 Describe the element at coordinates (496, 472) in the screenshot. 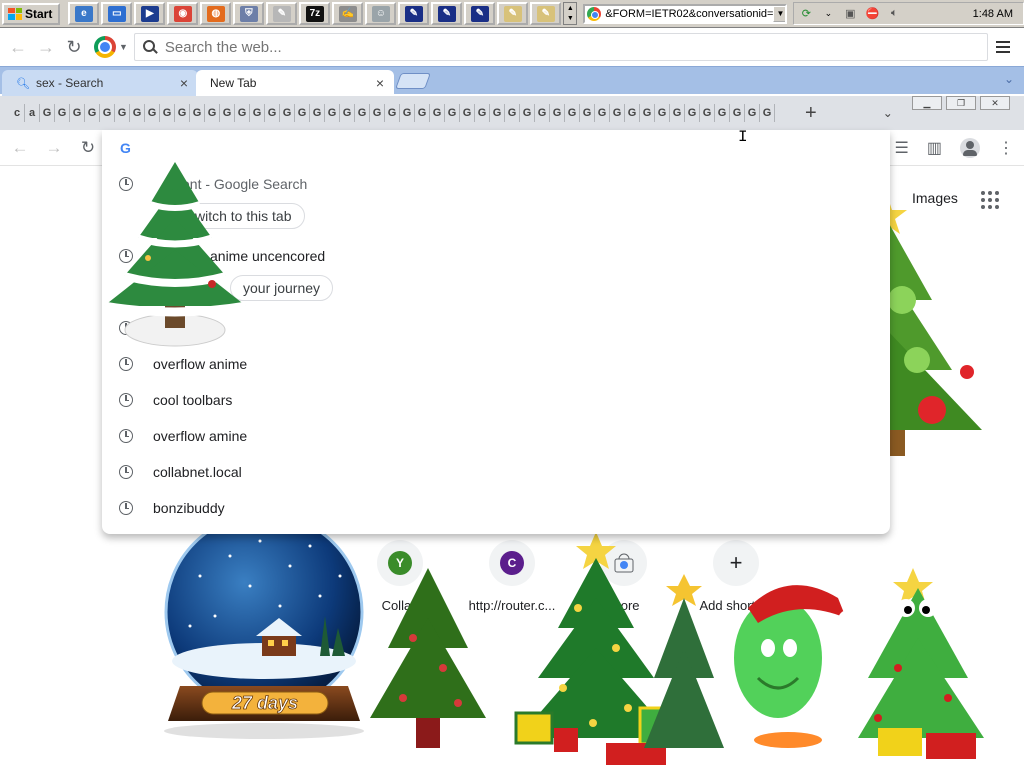

I see `suggestion-row: collabnet.local` at that location.